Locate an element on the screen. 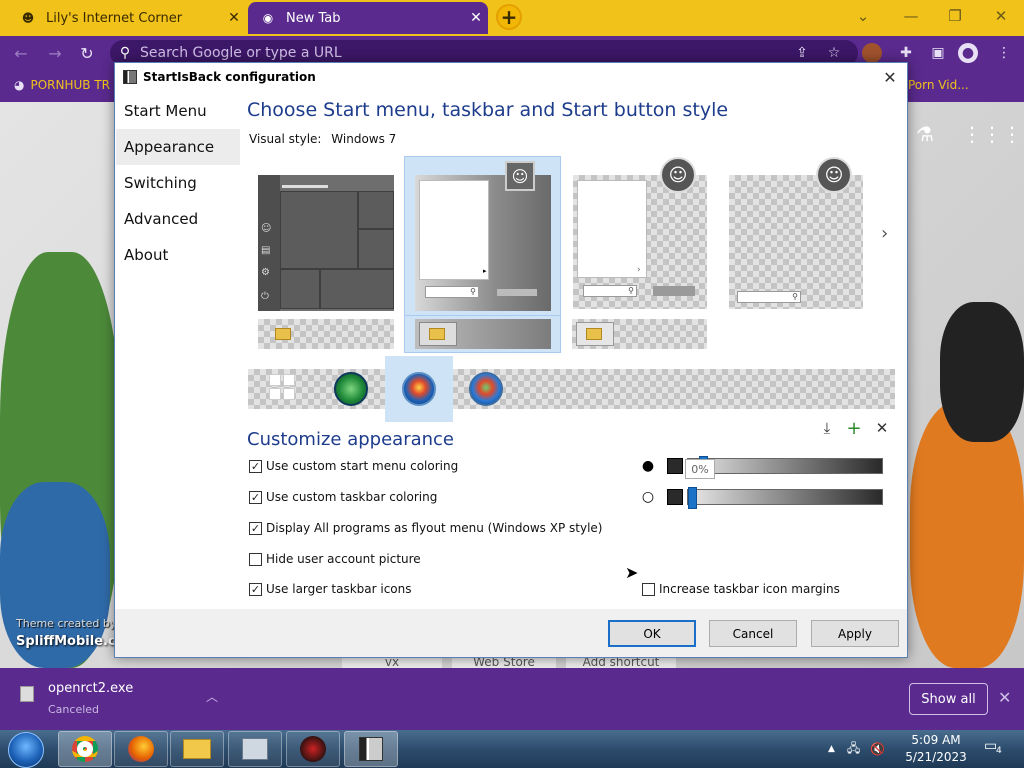  power-icon: ⏻ is located at coordinates (265, 296).